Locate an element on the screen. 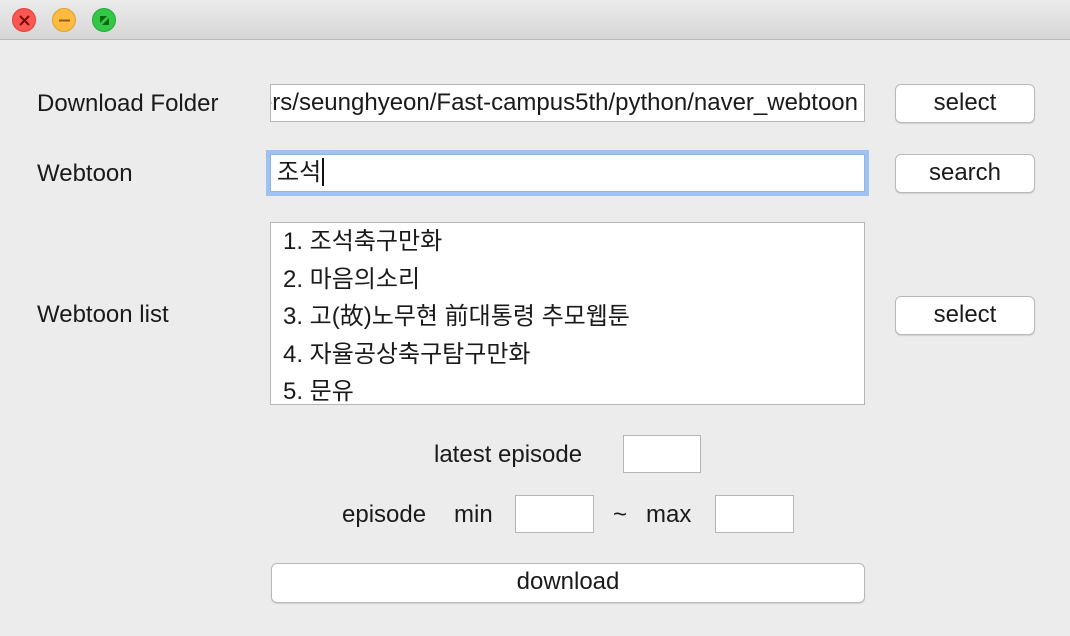 The width and height of the screenshot is (1070, 636). minimize-window-button is located at coordinates (64, 20).